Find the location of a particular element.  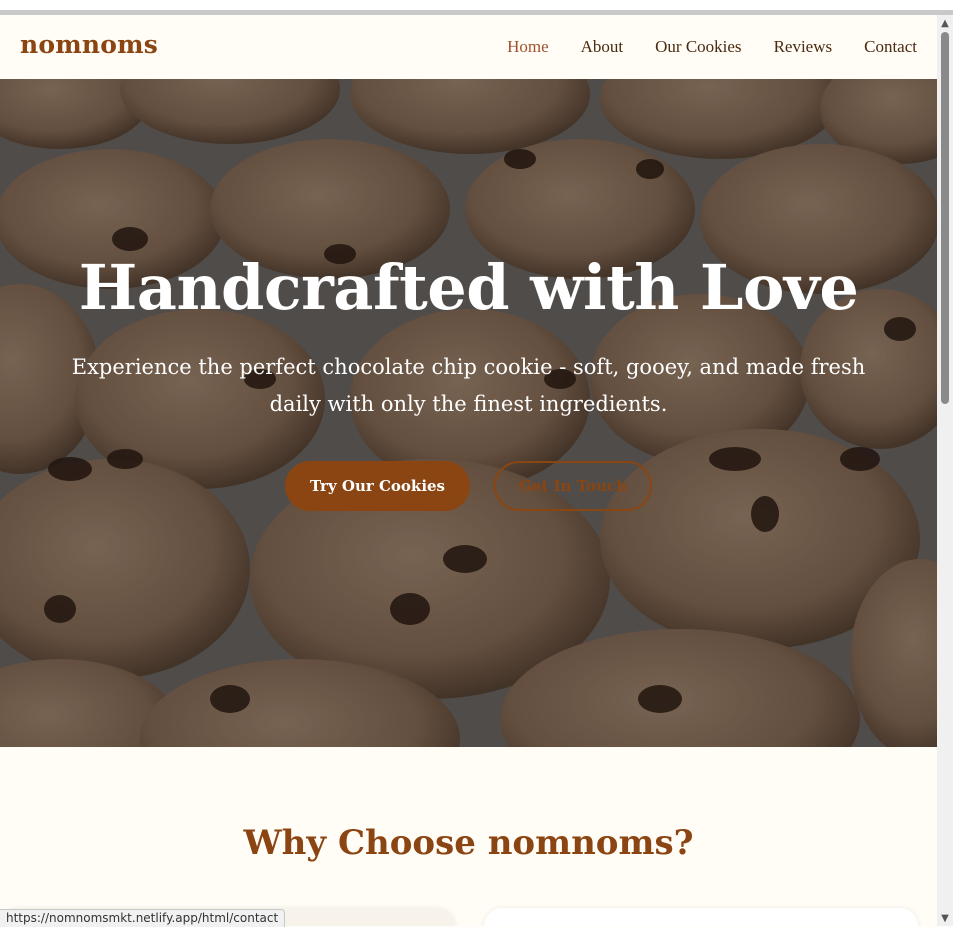

feature-card is located at coordinates (701, 917).